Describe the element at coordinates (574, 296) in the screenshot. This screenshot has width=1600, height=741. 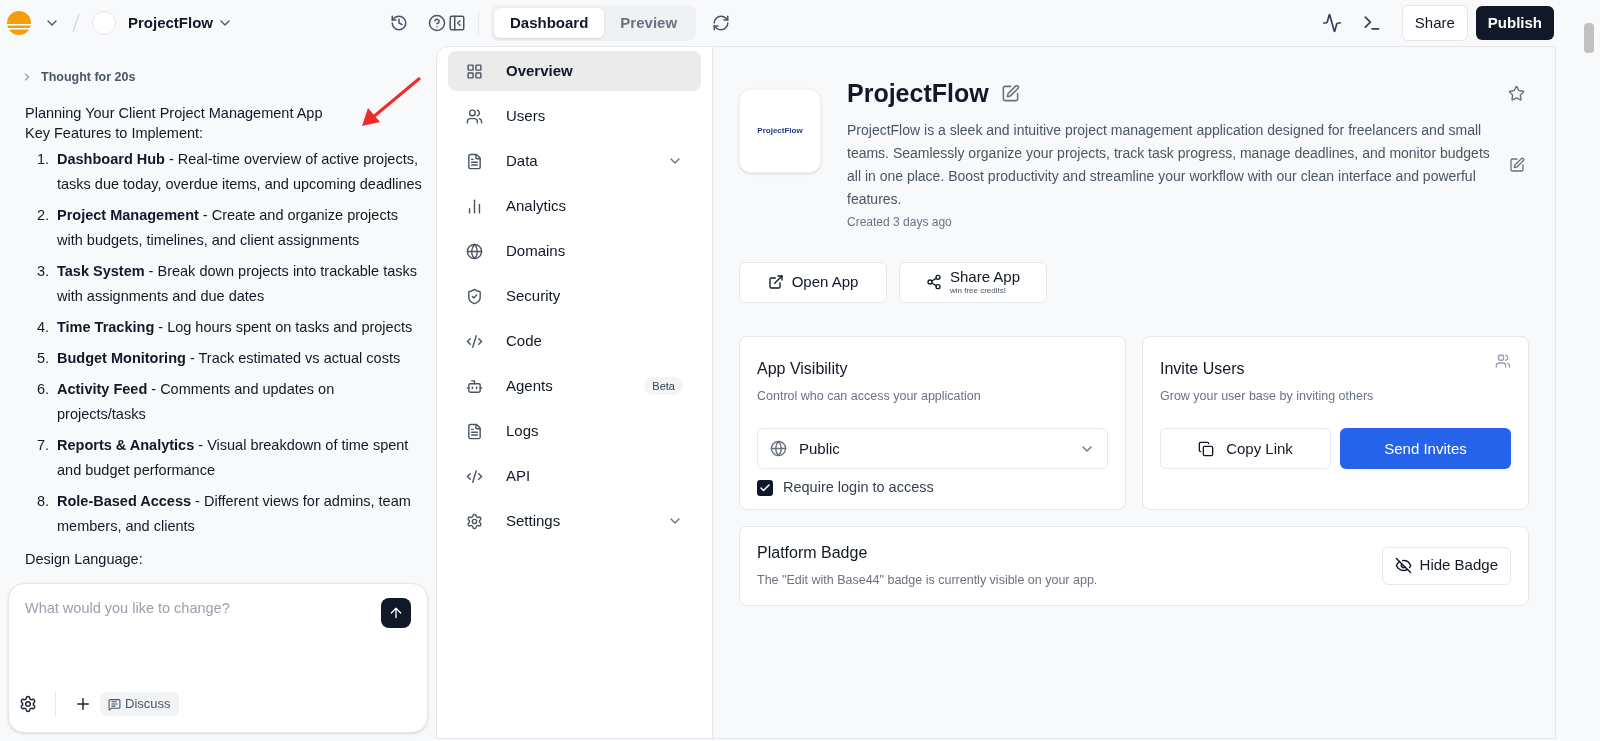
I see `nav-item: Security` at that location.